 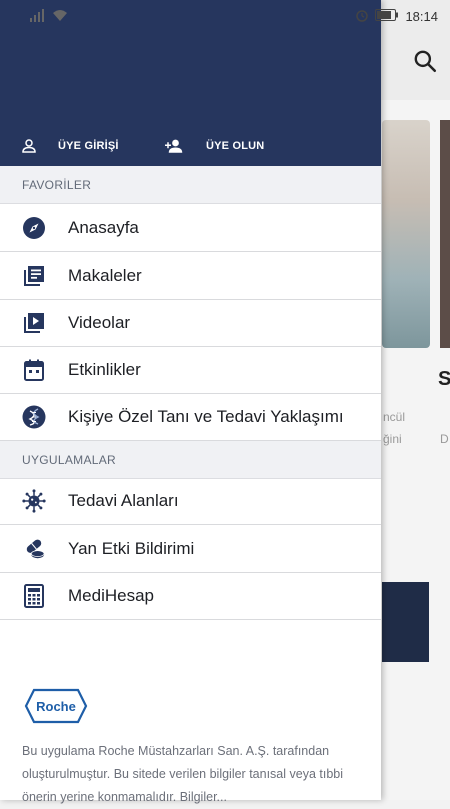 I want to click on articles-icon, so click(x=34, y=276).